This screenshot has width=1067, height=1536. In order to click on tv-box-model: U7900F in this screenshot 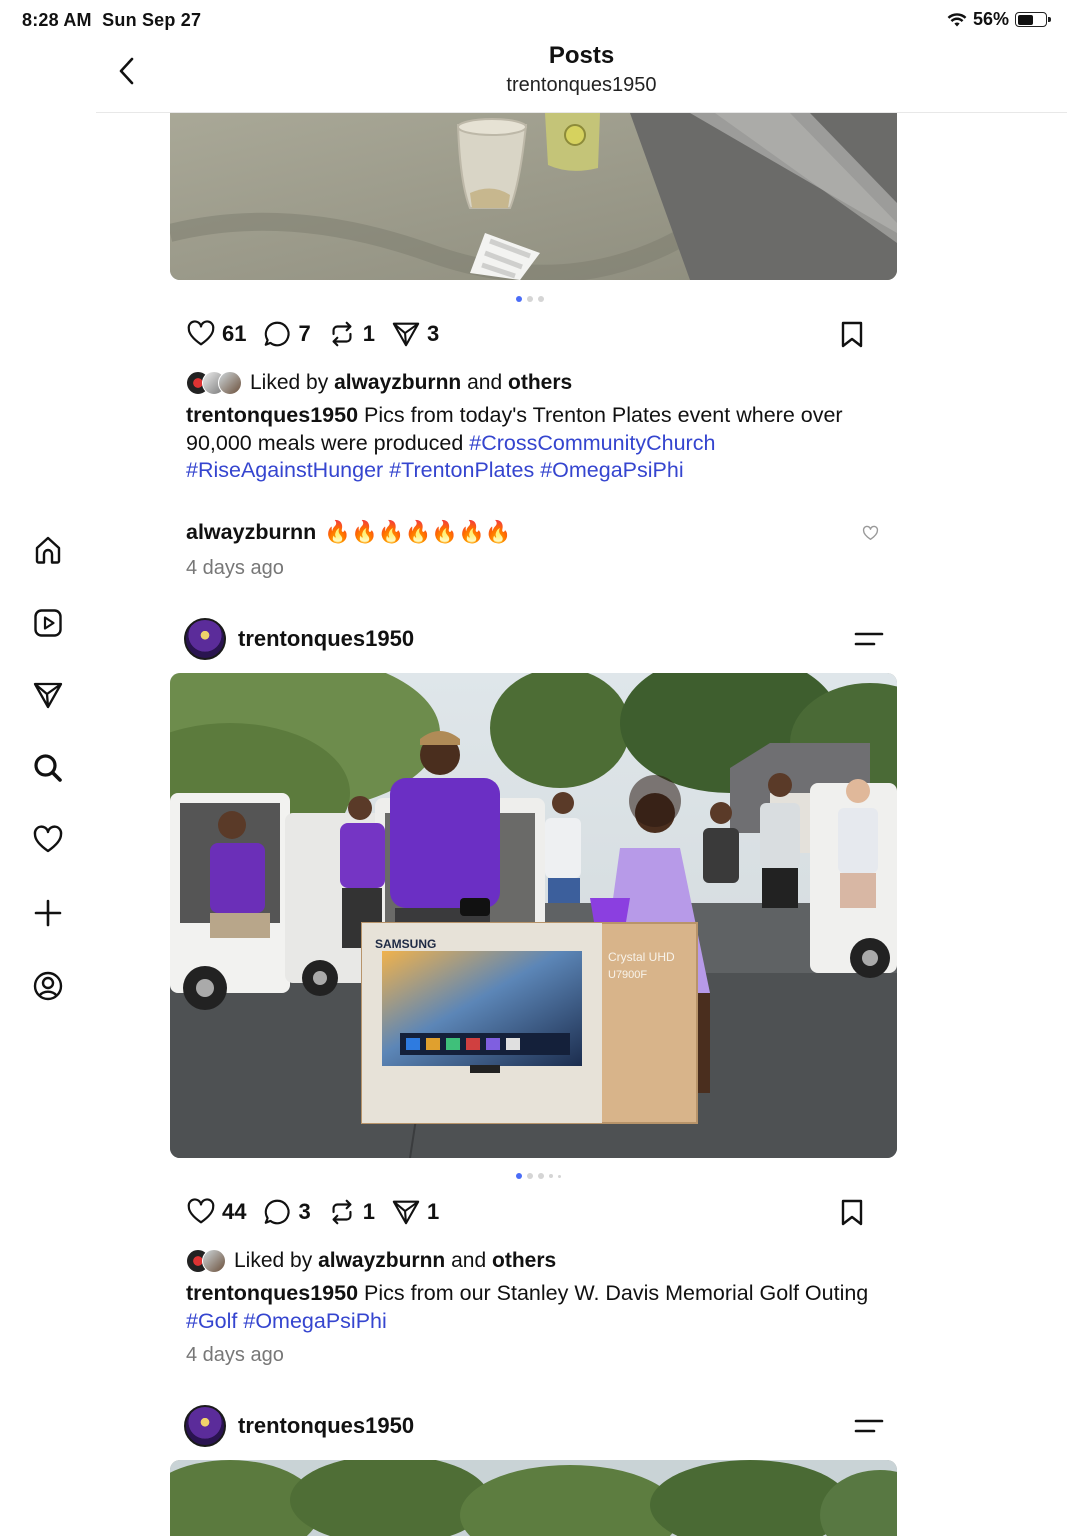, I will do `click(627, 975)`.